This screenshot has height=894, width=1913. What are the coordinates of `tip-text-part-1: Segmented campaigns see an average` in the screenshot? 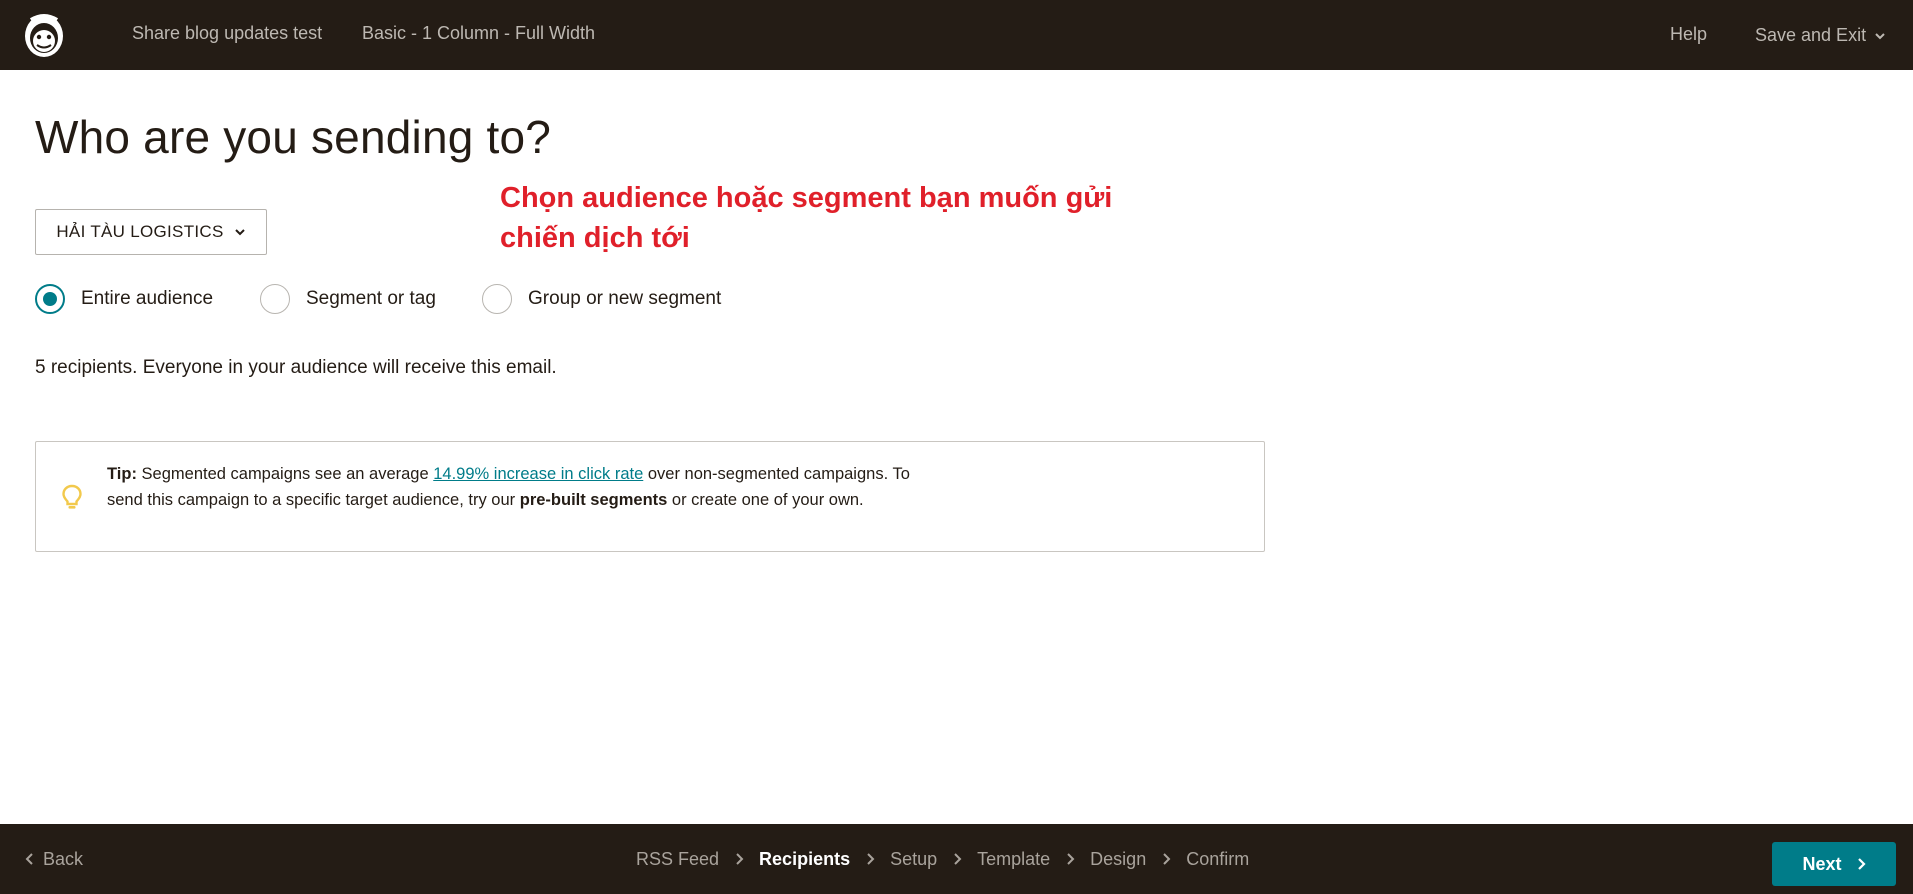 It's located at (285, 474).